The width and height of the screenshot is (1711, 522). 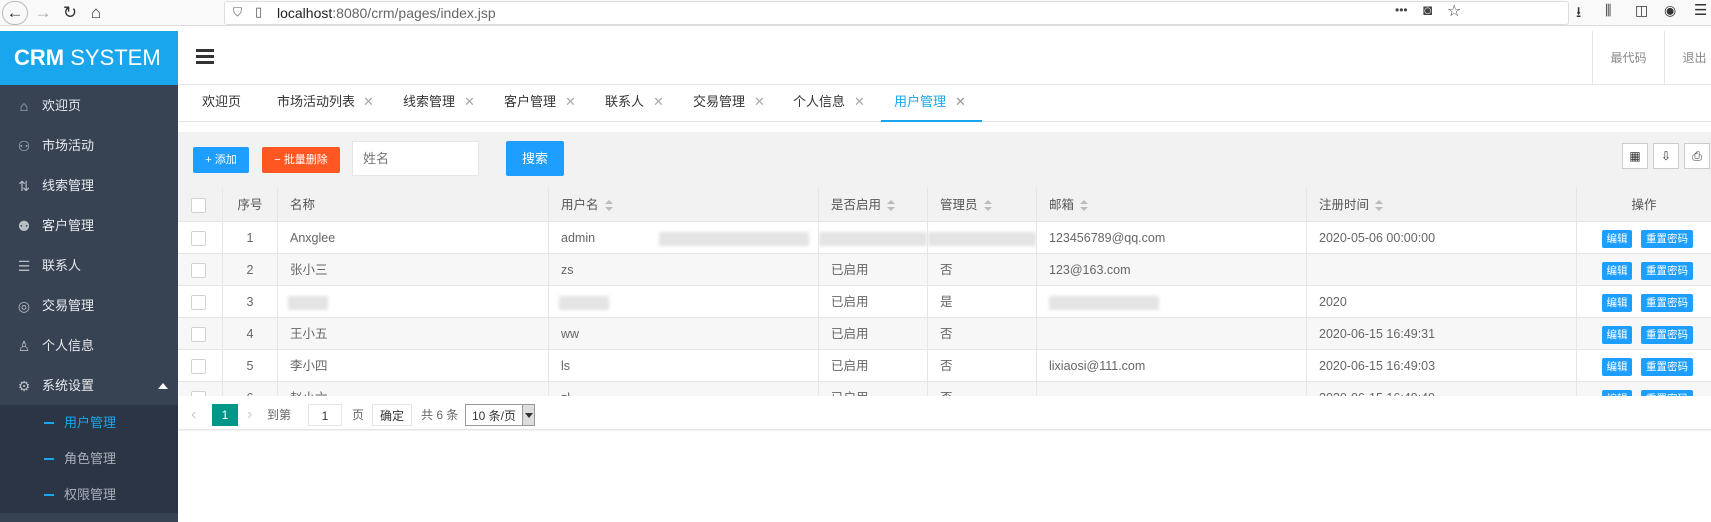 I want to click on table-toolbar: + 添加 − 批量删除 搜索 ▦ ⇩ ⎙, so click(x=944, y=160).